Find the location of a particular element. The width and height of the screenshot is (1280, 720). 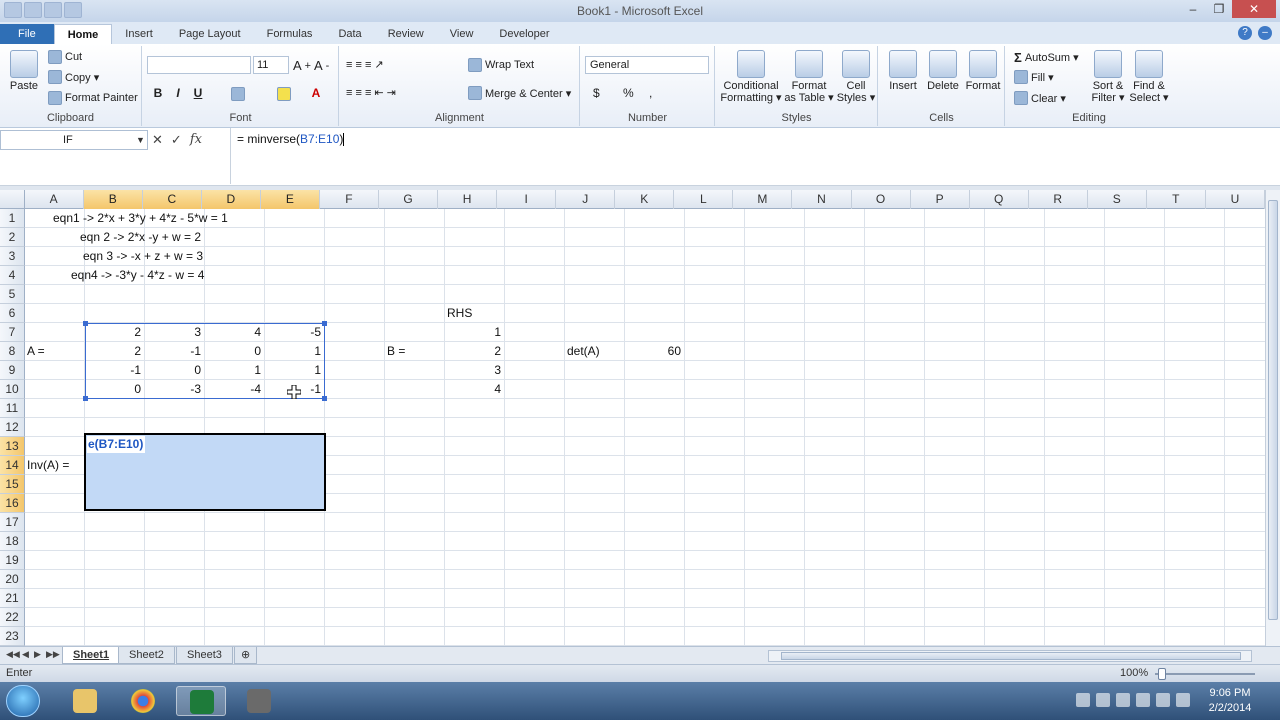

volume-icon is located at coordinates (1163, 700).